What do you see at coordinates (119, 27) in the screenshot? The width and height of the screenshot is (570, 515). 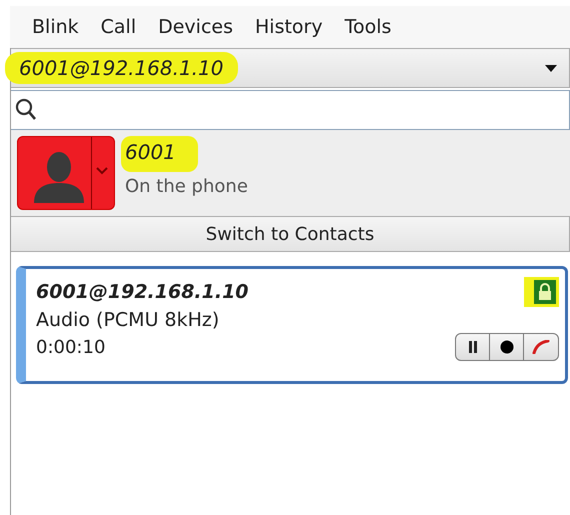 I see `menu-item: Call` at bounding box center [119, 27].